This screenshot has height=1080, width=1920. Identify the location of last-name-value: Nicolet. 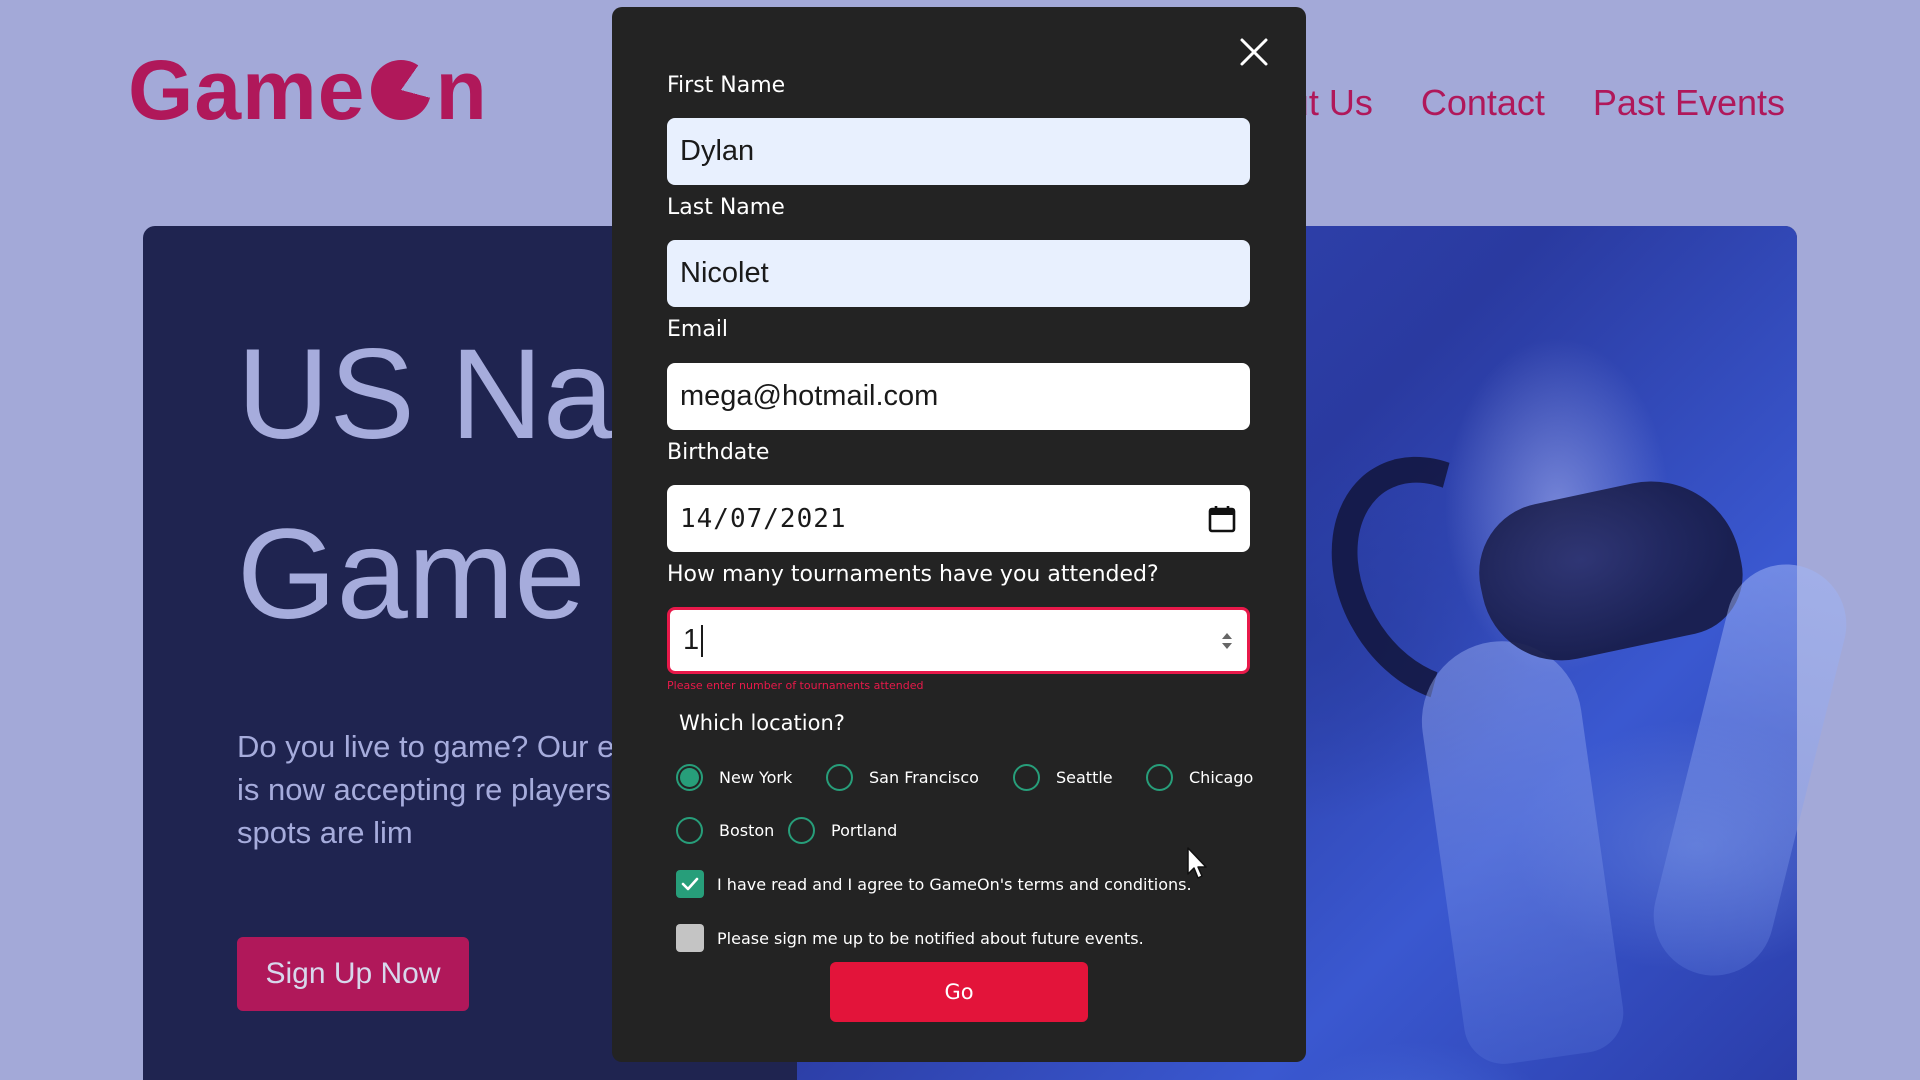
(724, 273).